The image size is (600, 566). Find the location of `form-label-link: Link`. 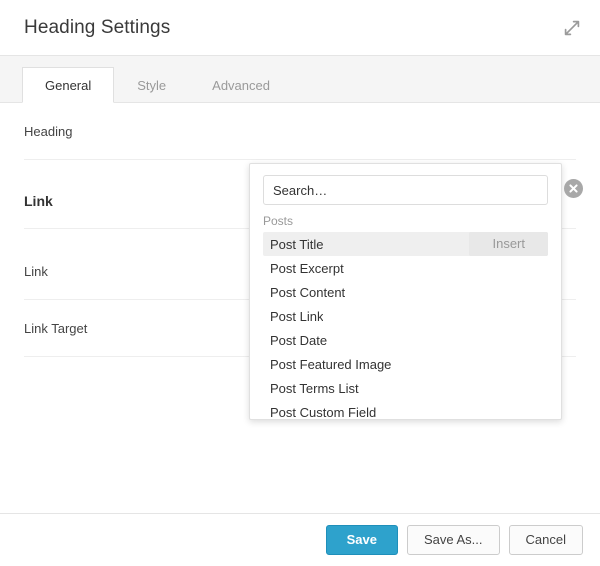

form-label-link: Link is located at coordinates (36, 271).